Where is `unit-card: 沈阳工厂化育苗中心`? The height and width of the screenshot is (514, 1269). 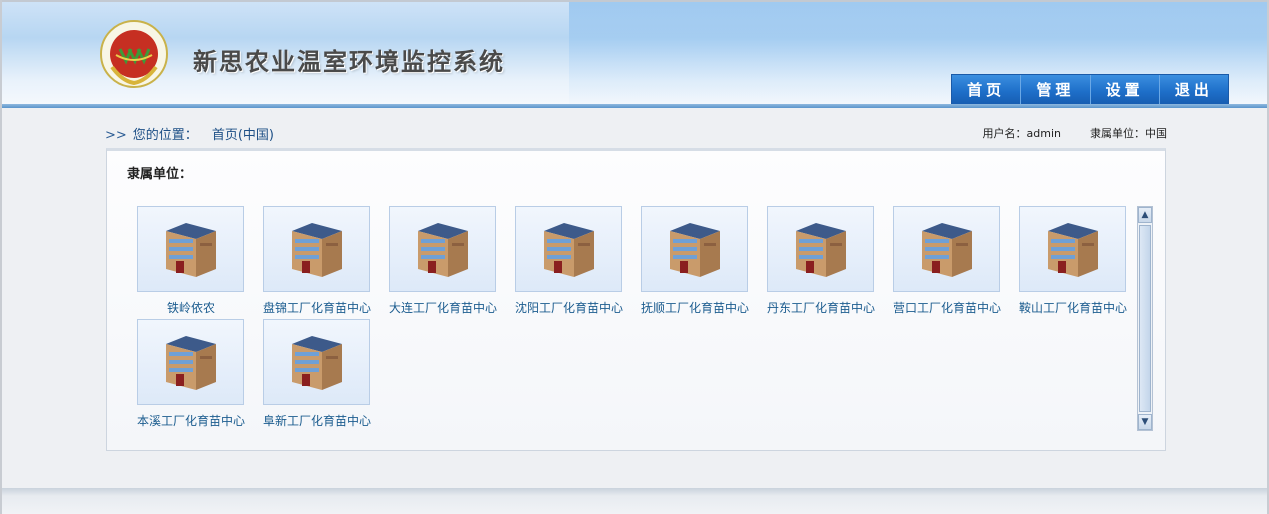
unit-card: 沈阳工厂化育苗中心 is located at coordinates (561, 266).